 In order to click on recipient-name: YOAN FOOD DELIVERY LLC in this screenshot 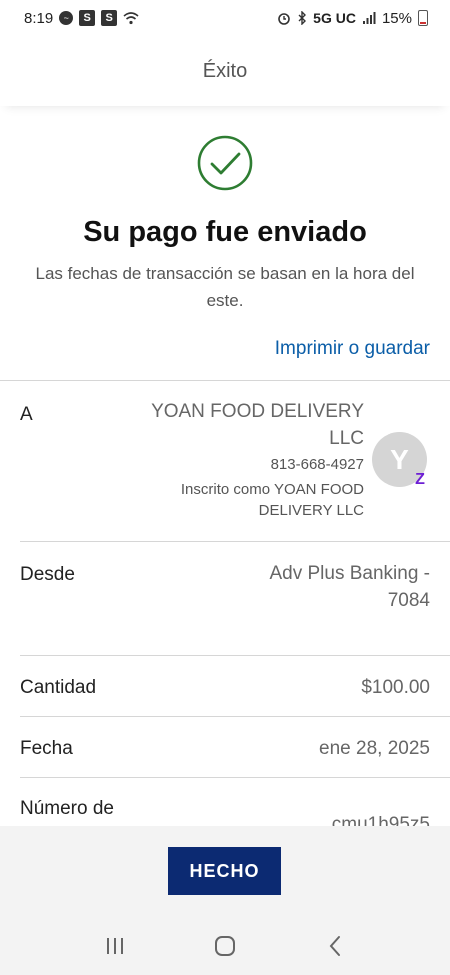, I will do `click(257, 425)`.